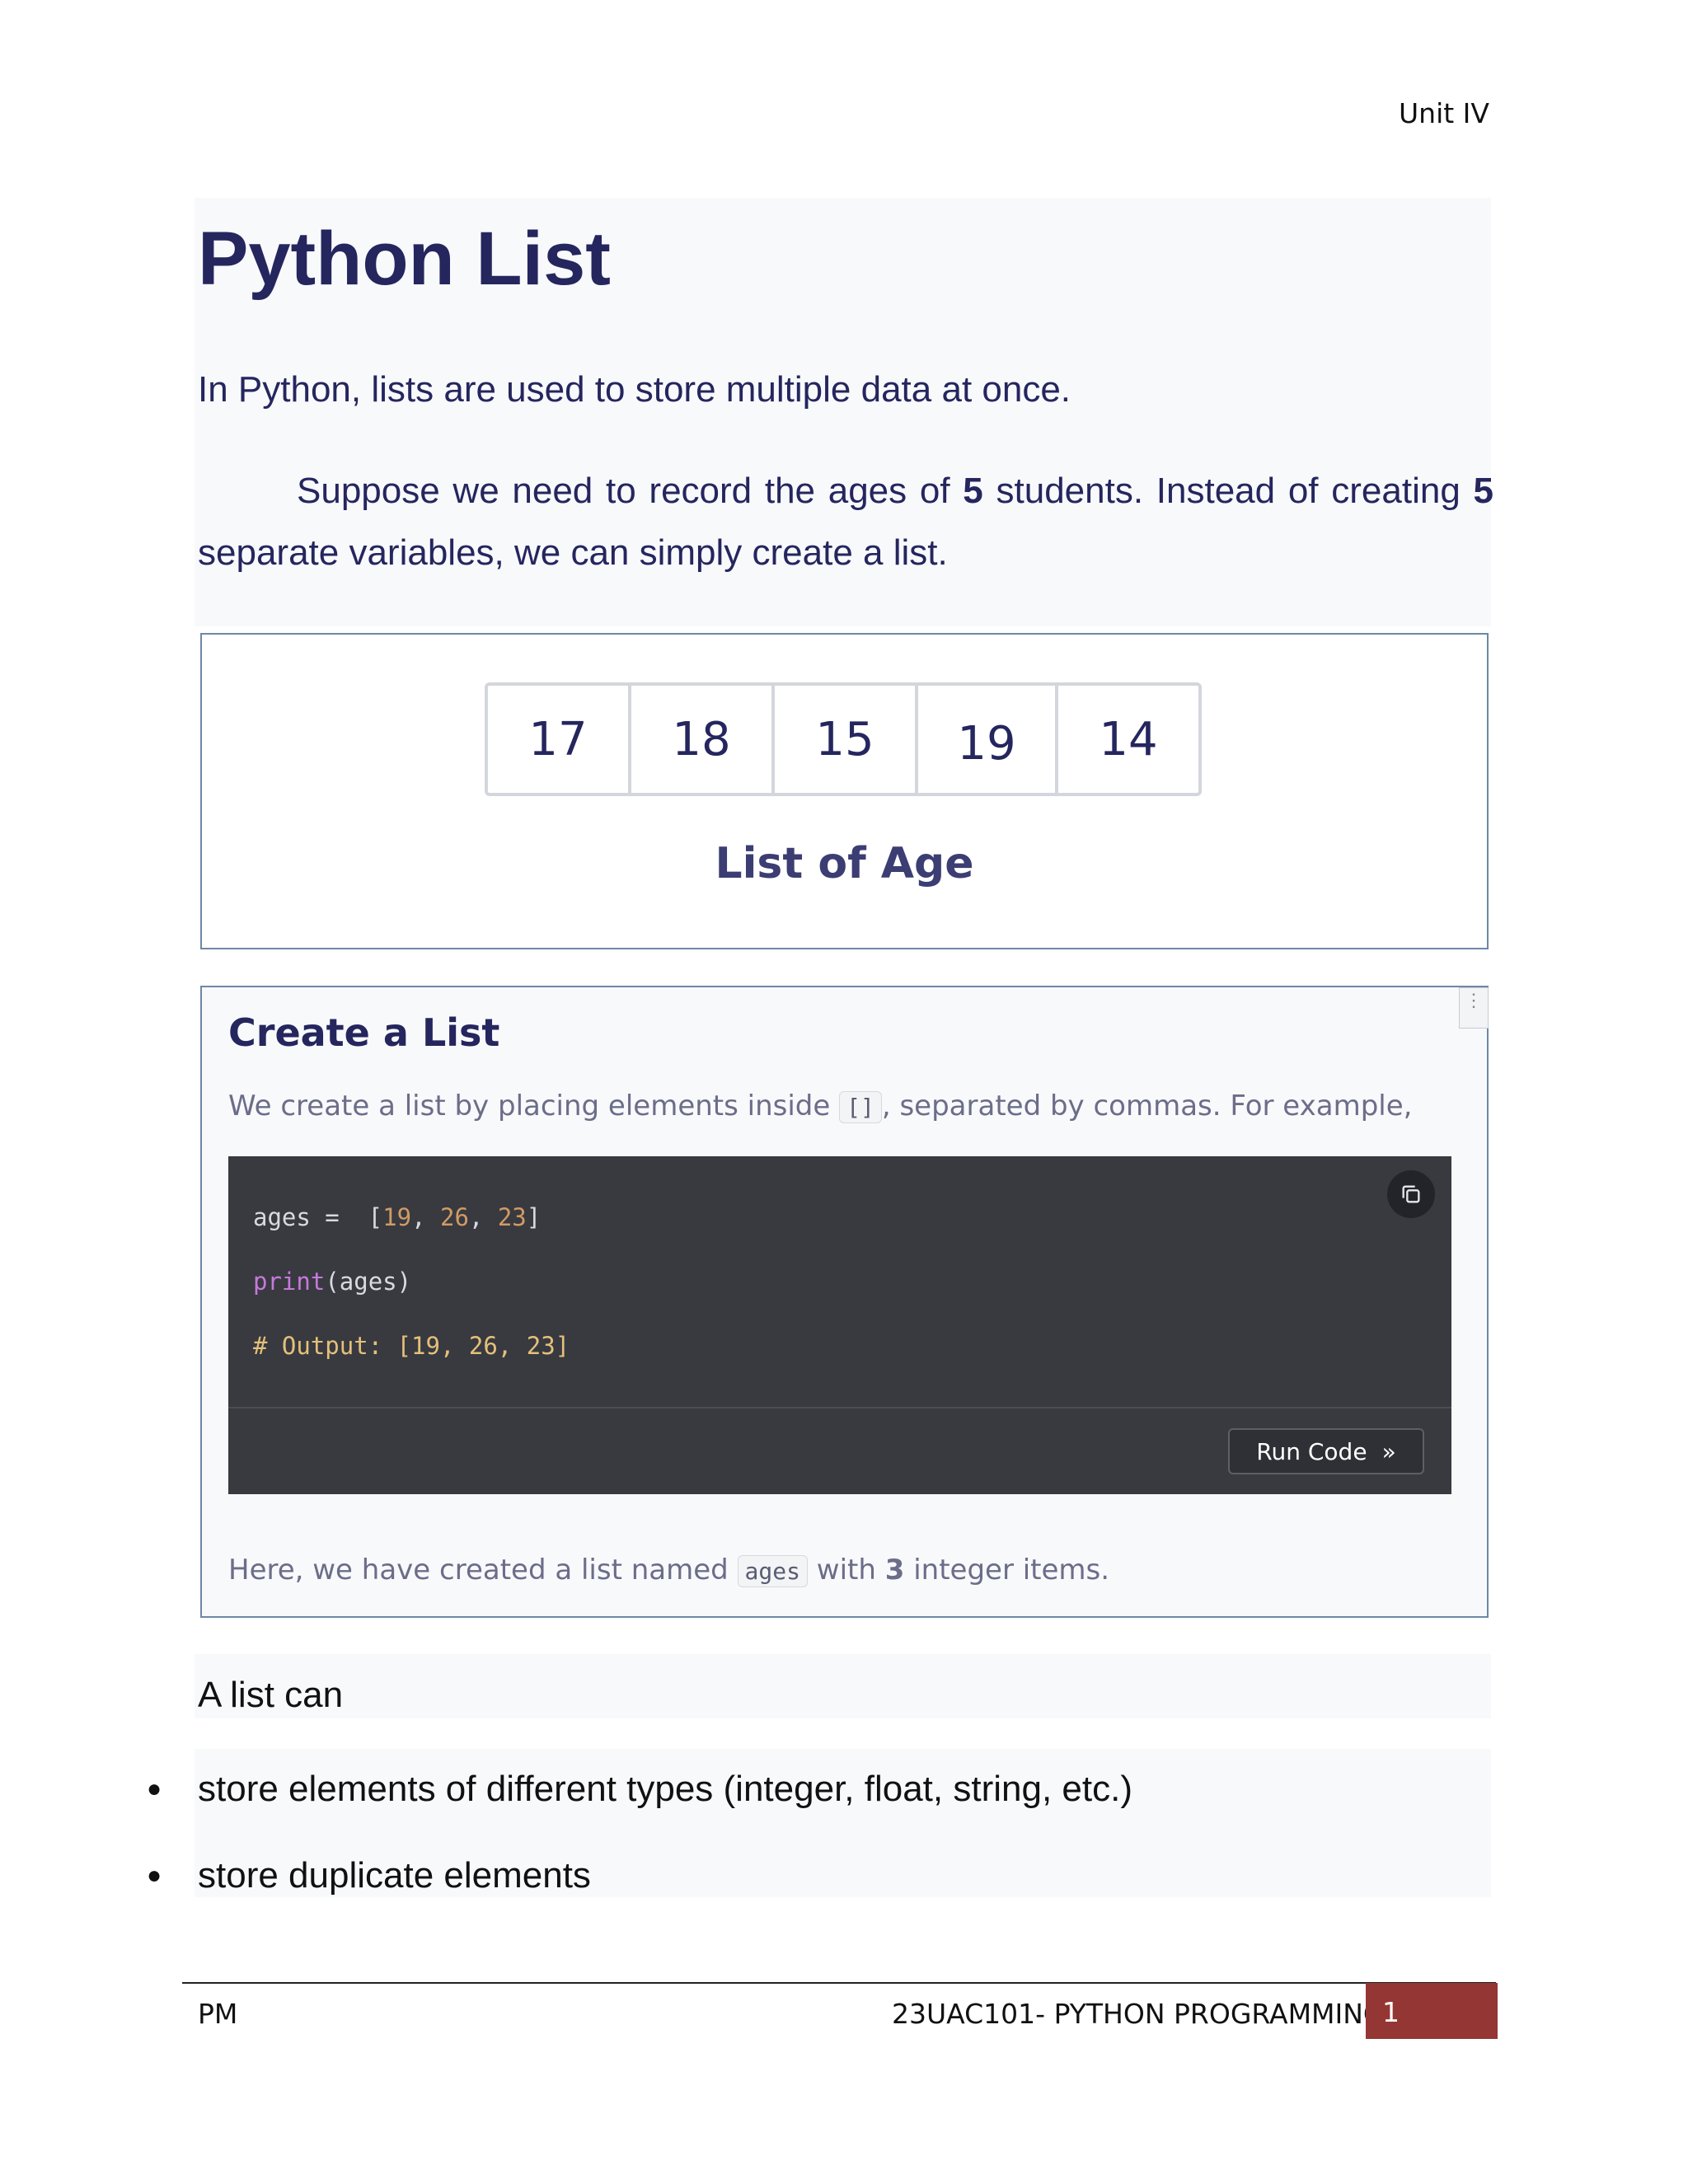 This screenshot has height=2184, width=1688. Describe the element at coordinates (846, 1570) in the screenshot. I see `foot-text: with` at that location.